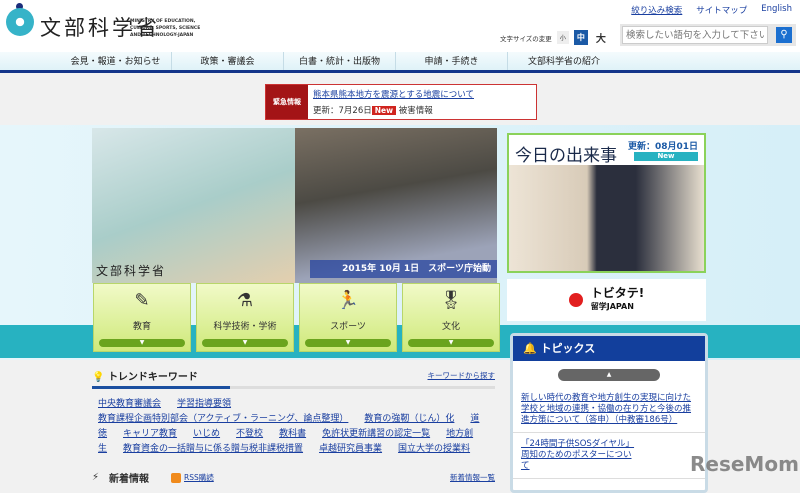 Image resolution: width=800 pixels, height=493 pixels. I want to click on keyword-link: 学習指導要領, so click(204, 404).